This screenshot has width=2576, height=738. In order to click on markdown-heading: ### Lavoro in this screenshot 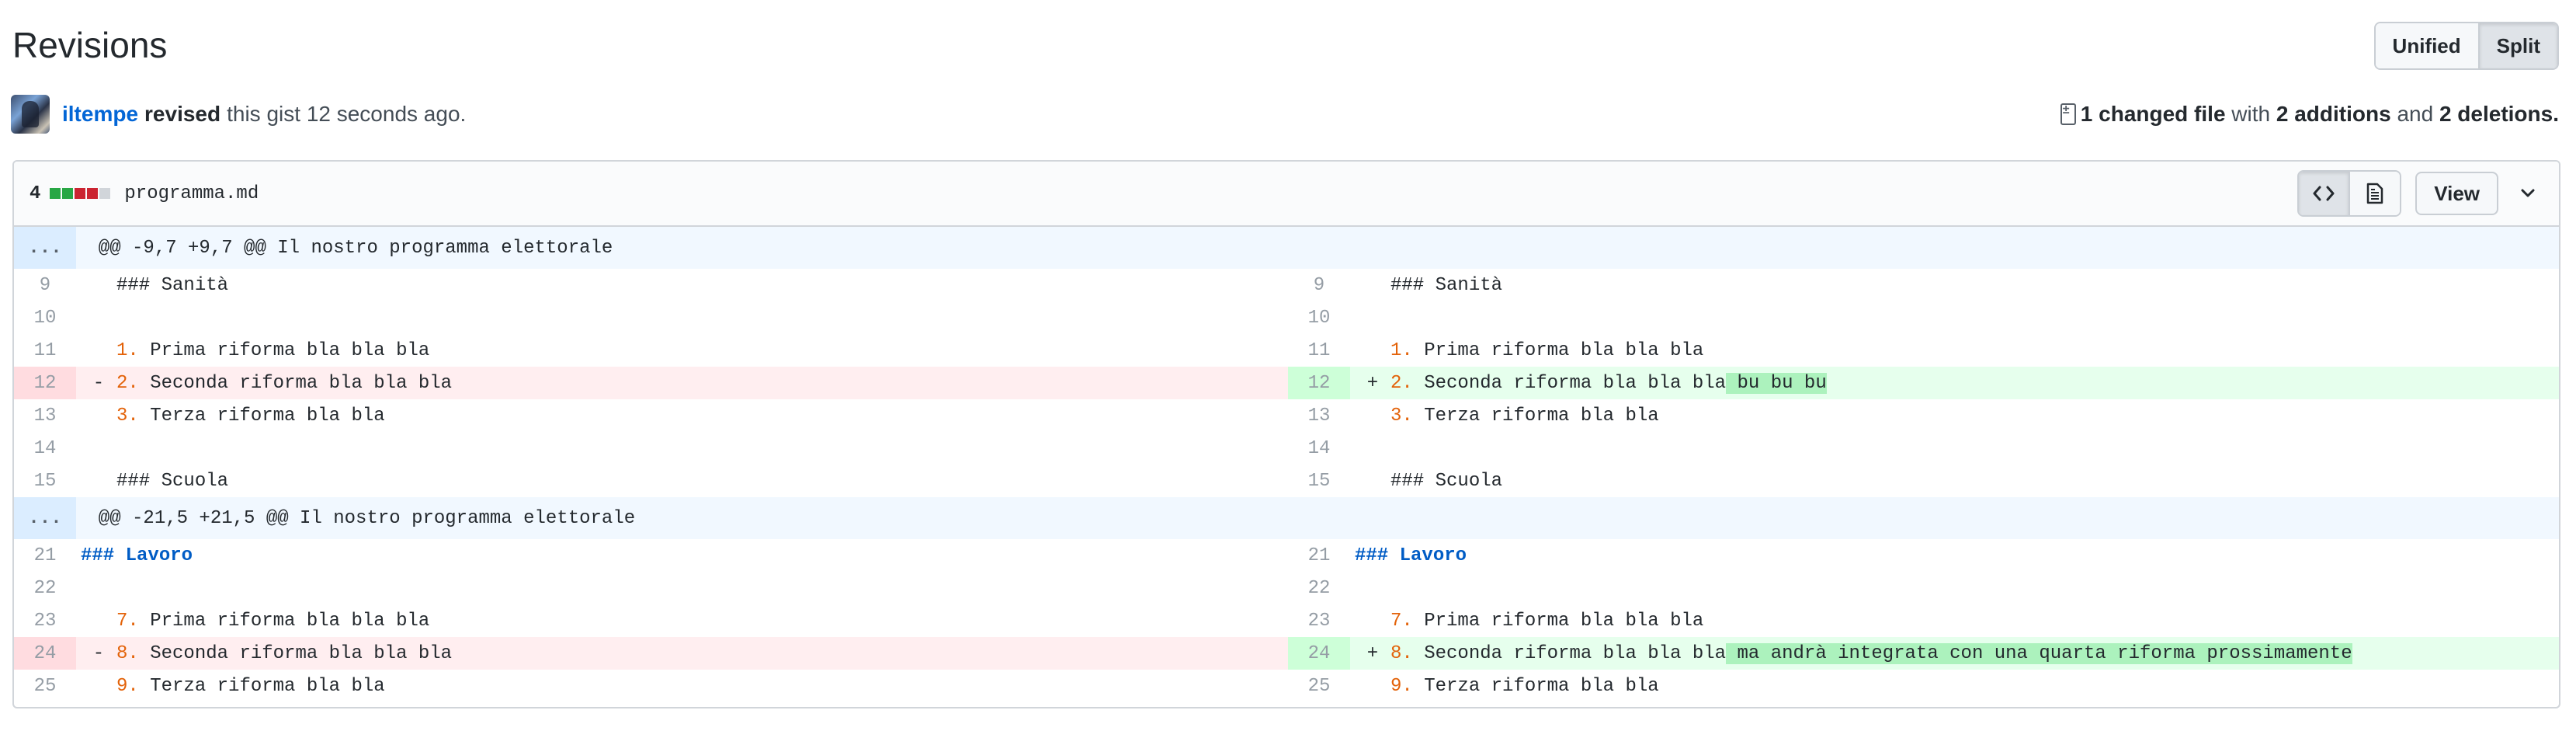, I will do `click(137, 555)`.